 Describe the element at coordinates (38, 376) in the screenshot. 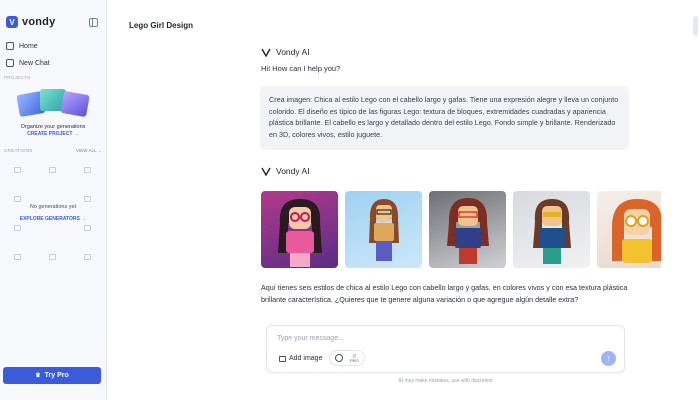

I see `crown-icon: ♛` at that location.